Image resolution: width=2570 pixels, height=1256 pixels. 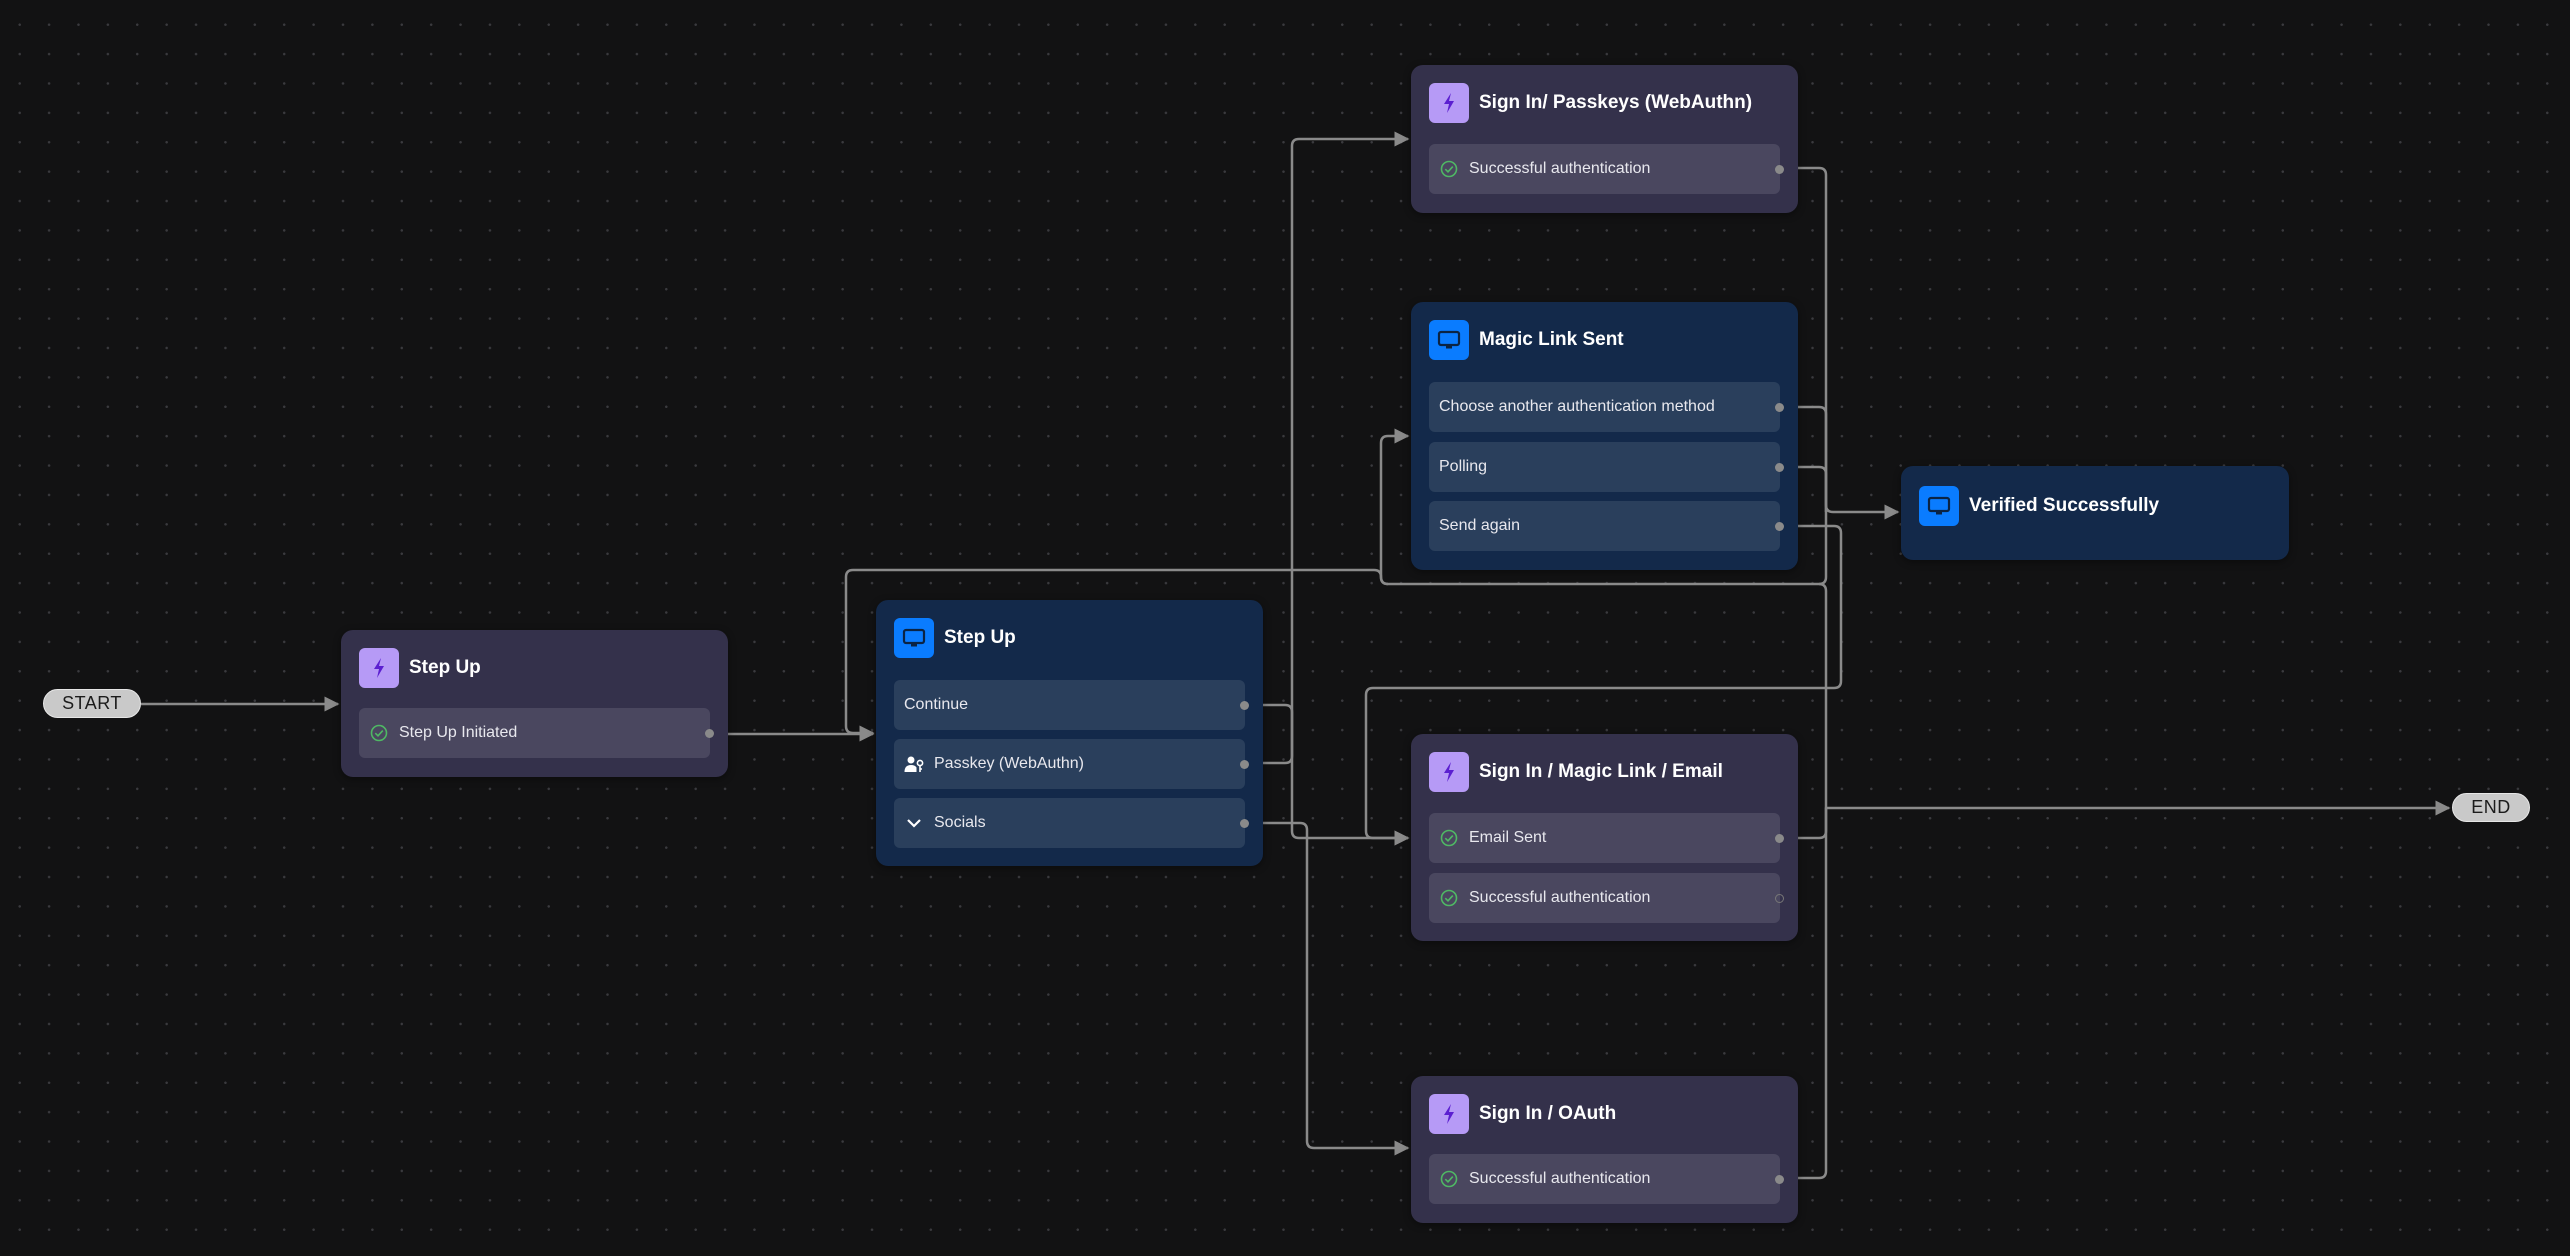 What do you see at coordinates (1463, 466) in the screenshot?
I see `output-label: Polling` at bounding box center [1463, 466].